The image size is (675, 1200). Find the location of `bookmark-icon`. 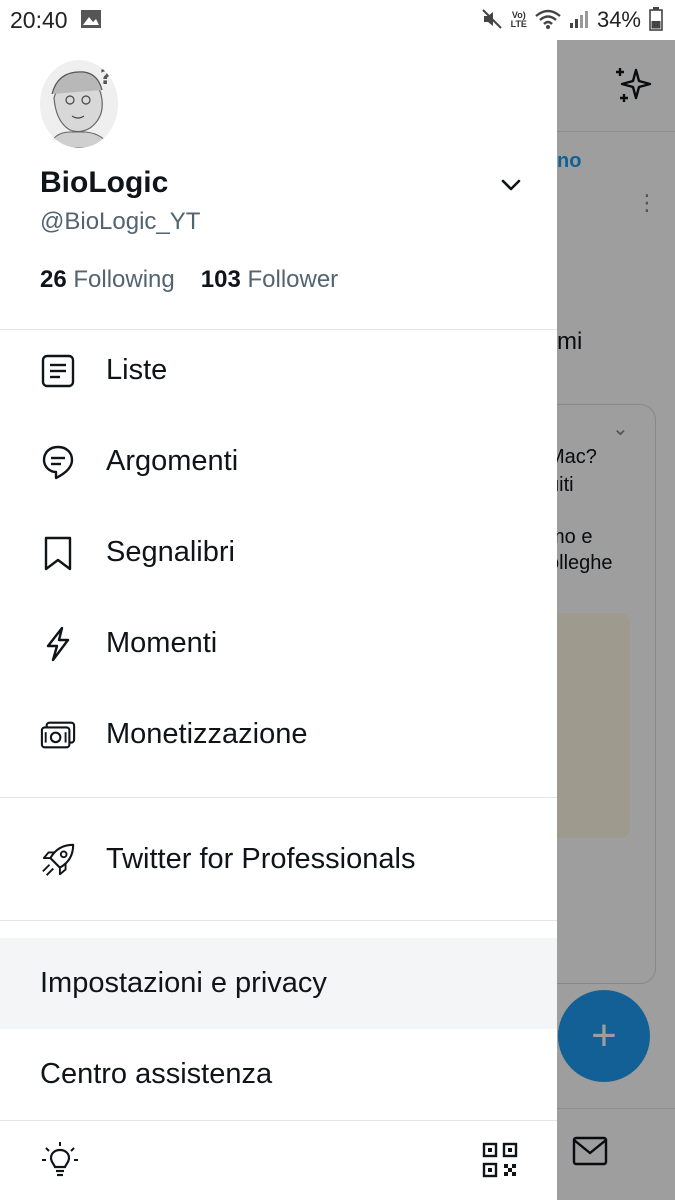

bookmark-icon is located at coordinates (58, 553).